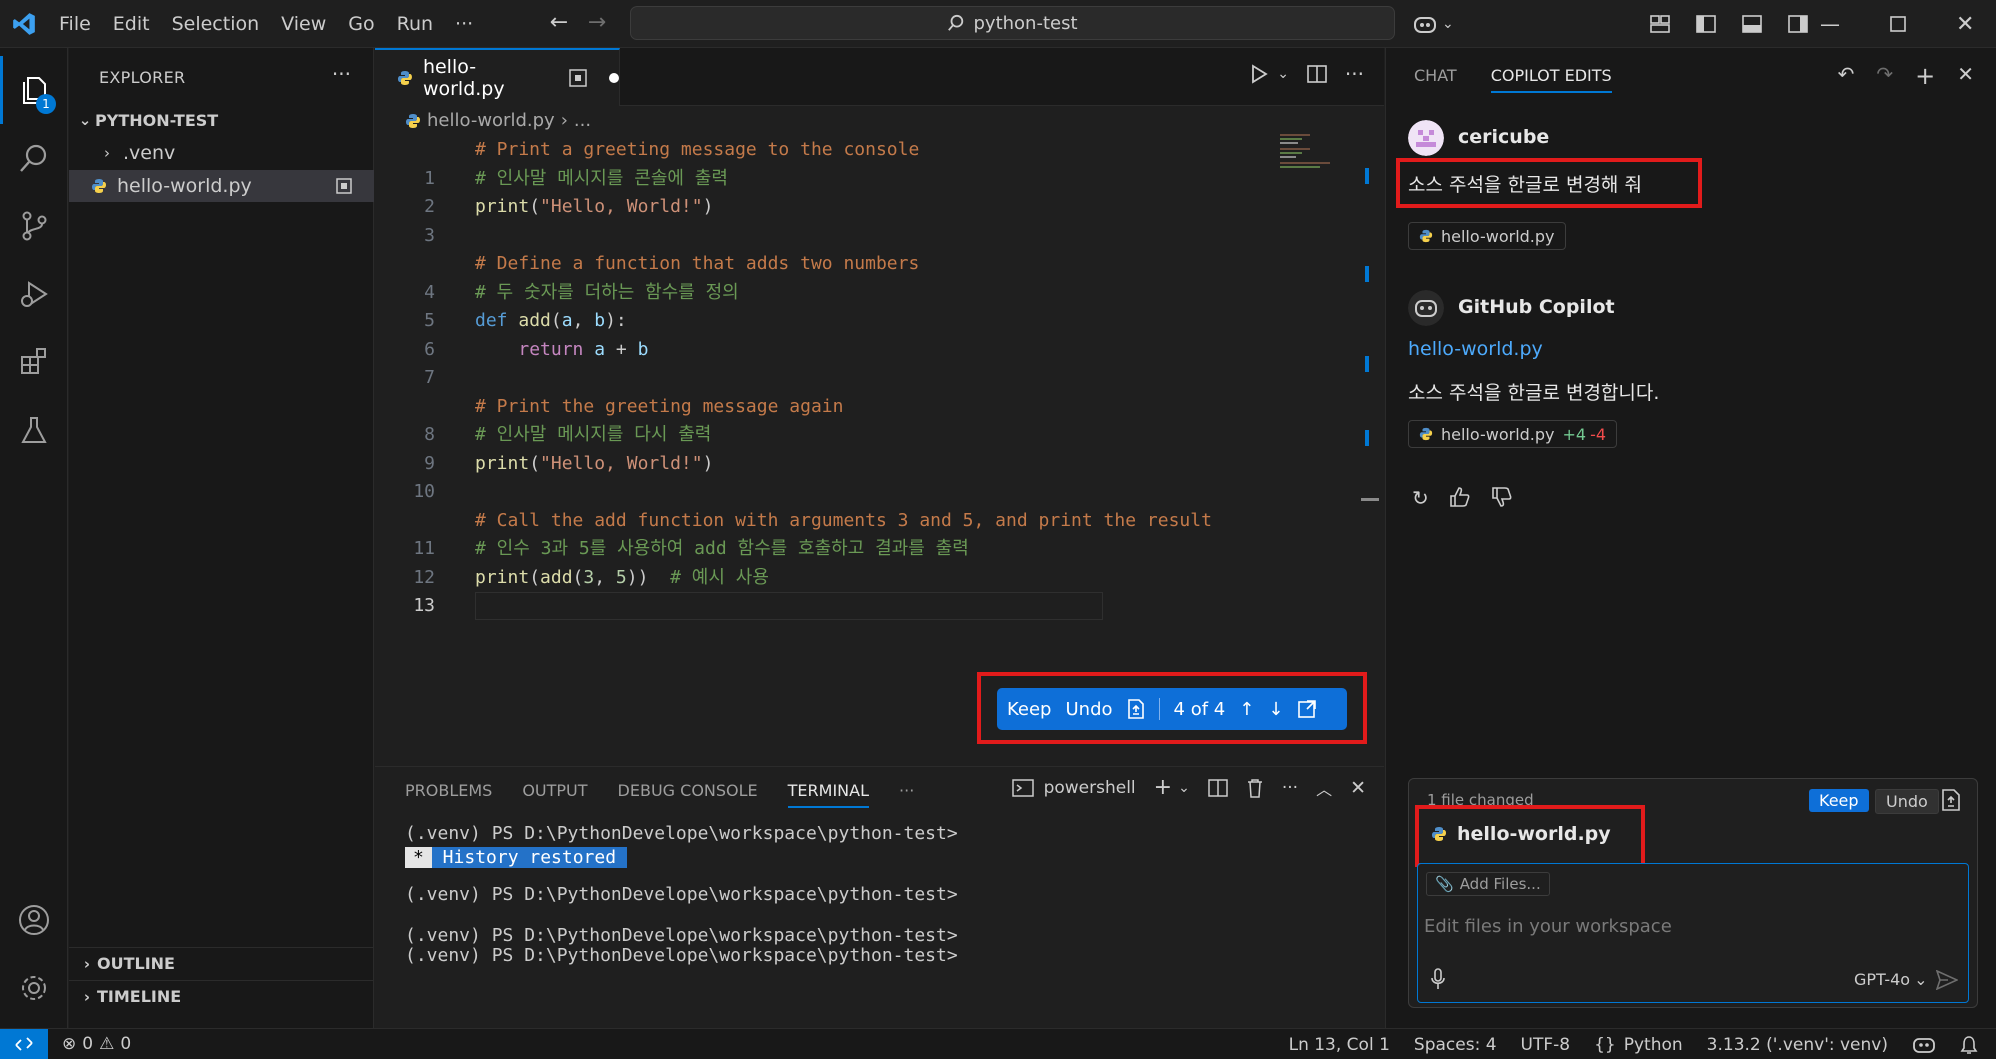 The height and width of the screenshot is (1059, 1996). What do you see at coordinates (1798, 24) in the screenshot?
I see `toggle-secondary-sidebar-icon` at bounding box center [1798, 24].